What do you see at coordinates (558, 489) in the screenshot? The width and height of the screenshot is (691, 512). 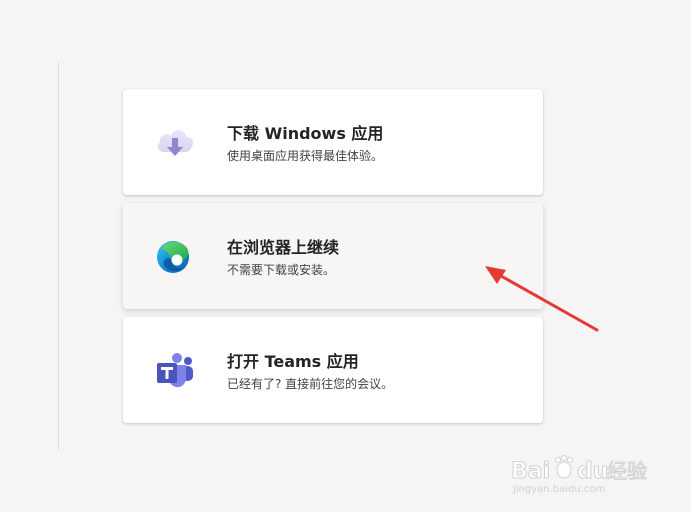 I see `svg-text: jingyan.baidu.com` at bounding box center [558, 489].